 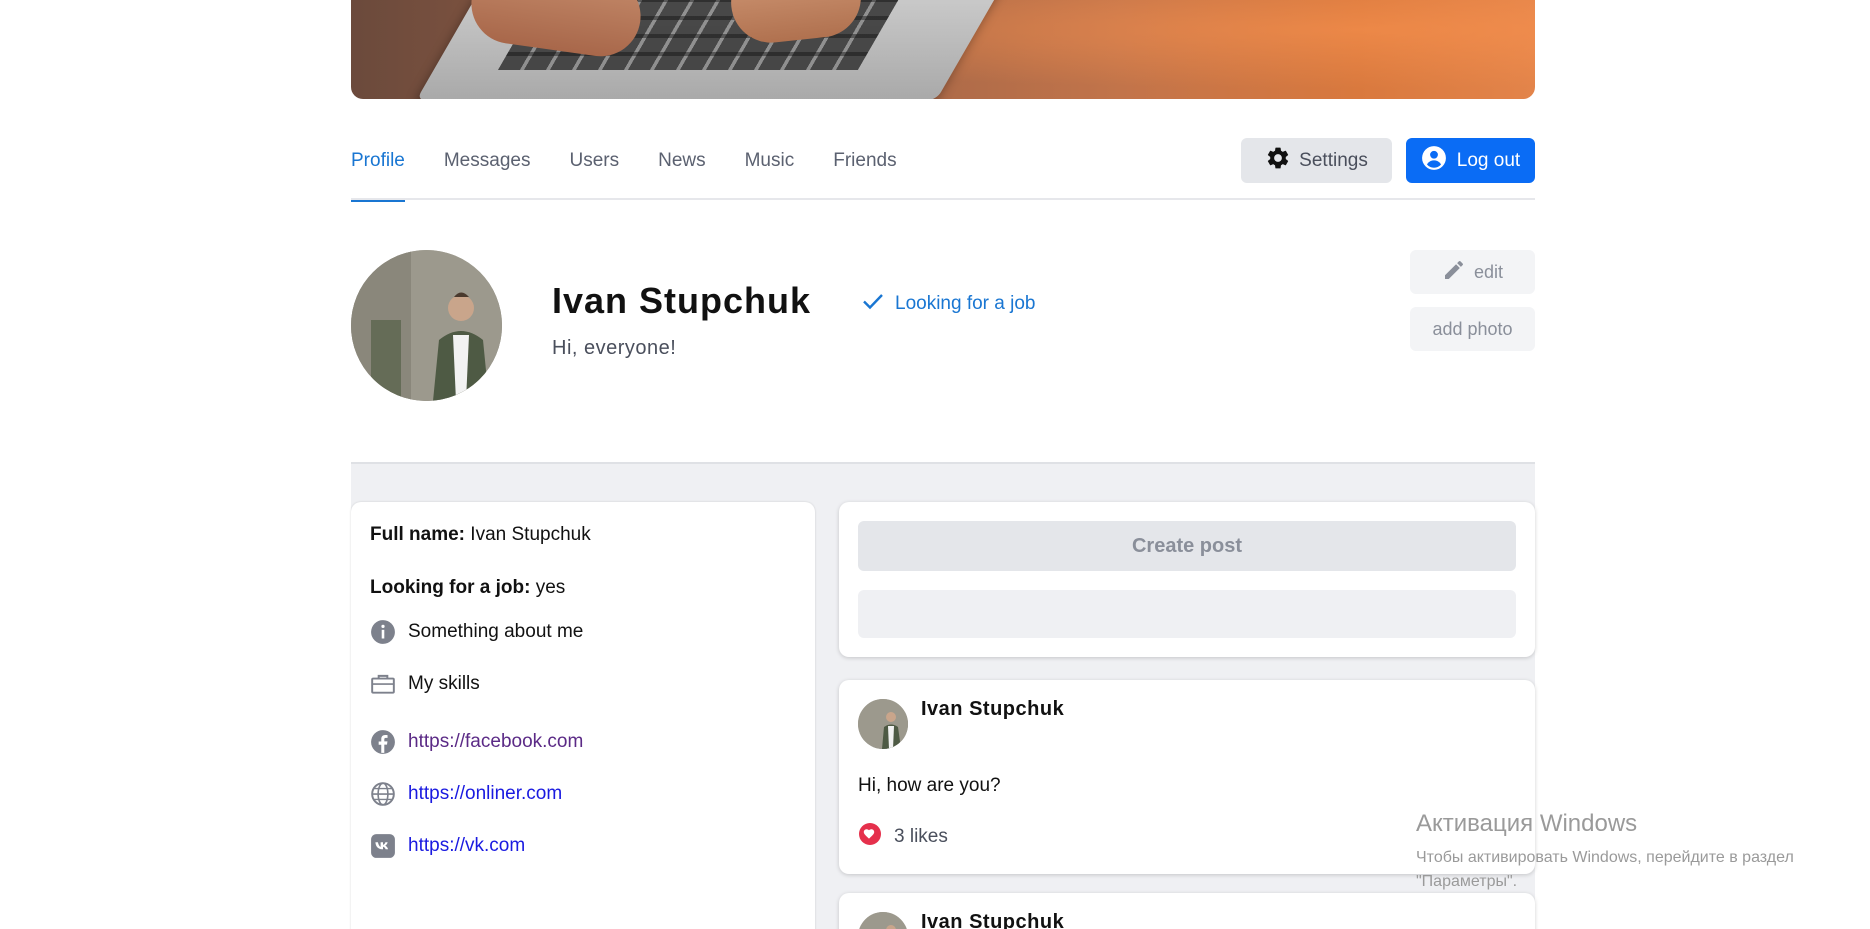 What do you see at coordinates (1278, 161) in the screenshot?
I see `gear-icon` at bounding box center [1278, 161].